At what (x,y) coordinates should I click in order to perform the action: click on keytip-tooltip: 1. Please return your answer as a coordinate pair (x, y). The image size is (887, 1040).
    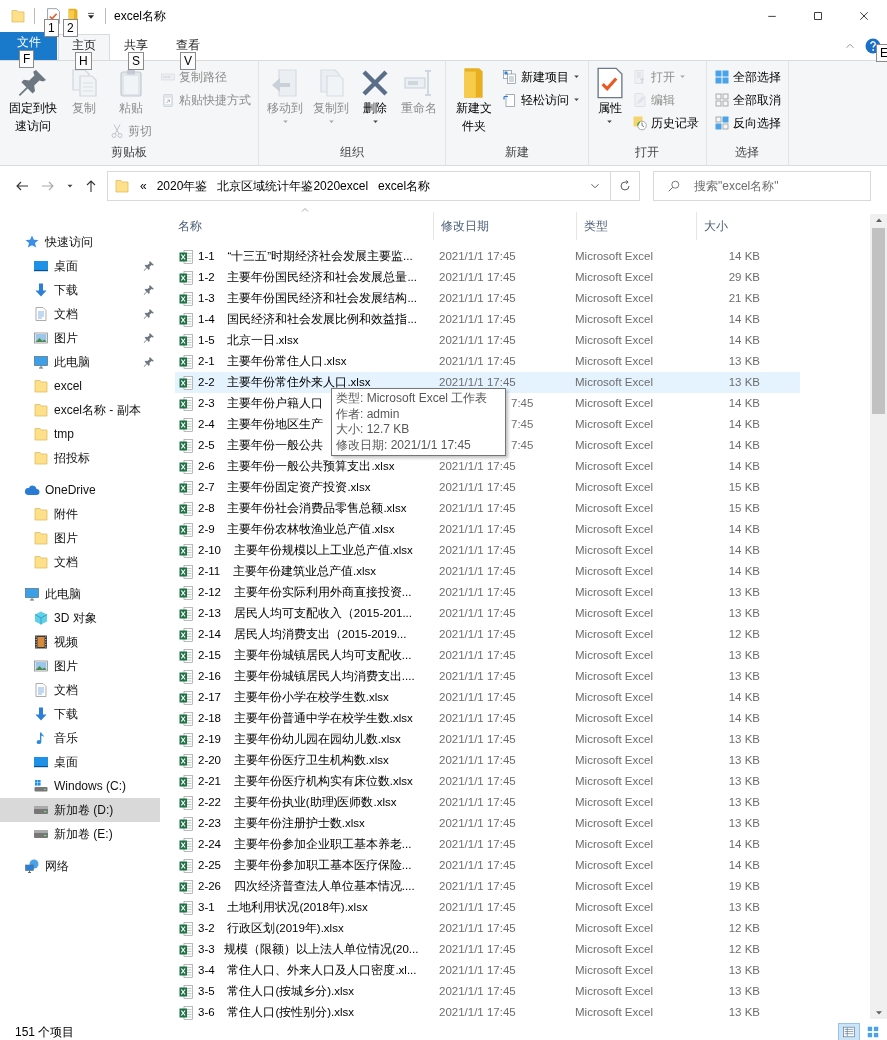
    Looking at the image, I should click on (51, 28).